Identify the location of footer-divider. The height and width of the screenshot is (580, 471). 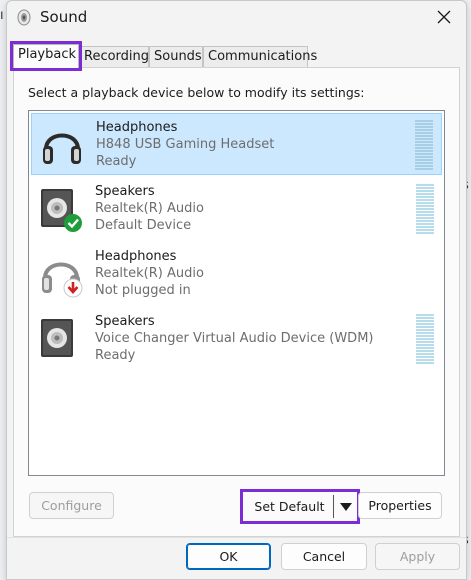
(236, 537).